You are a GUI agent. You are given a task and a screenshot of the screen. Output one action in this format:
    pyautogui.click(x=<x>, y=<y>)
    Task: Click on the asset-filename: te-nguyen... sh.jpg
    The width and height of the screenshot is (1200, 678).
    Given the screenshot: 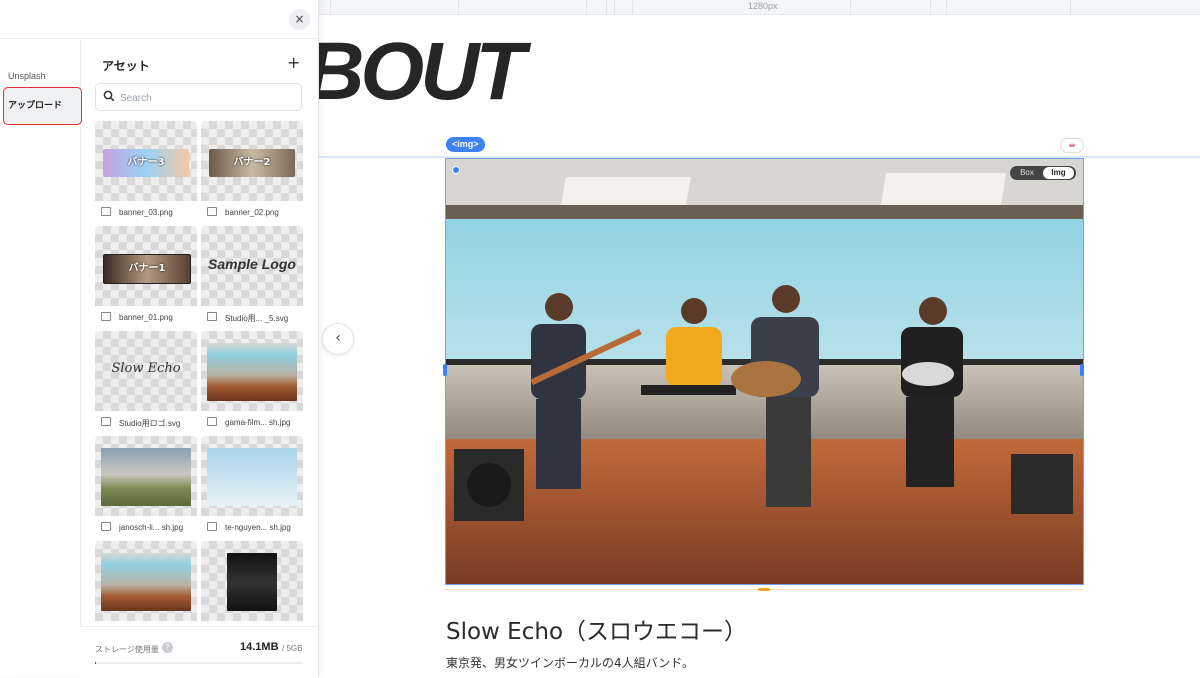 What is the action you would take?
    pyautogui.click(x=258, y=527)
    